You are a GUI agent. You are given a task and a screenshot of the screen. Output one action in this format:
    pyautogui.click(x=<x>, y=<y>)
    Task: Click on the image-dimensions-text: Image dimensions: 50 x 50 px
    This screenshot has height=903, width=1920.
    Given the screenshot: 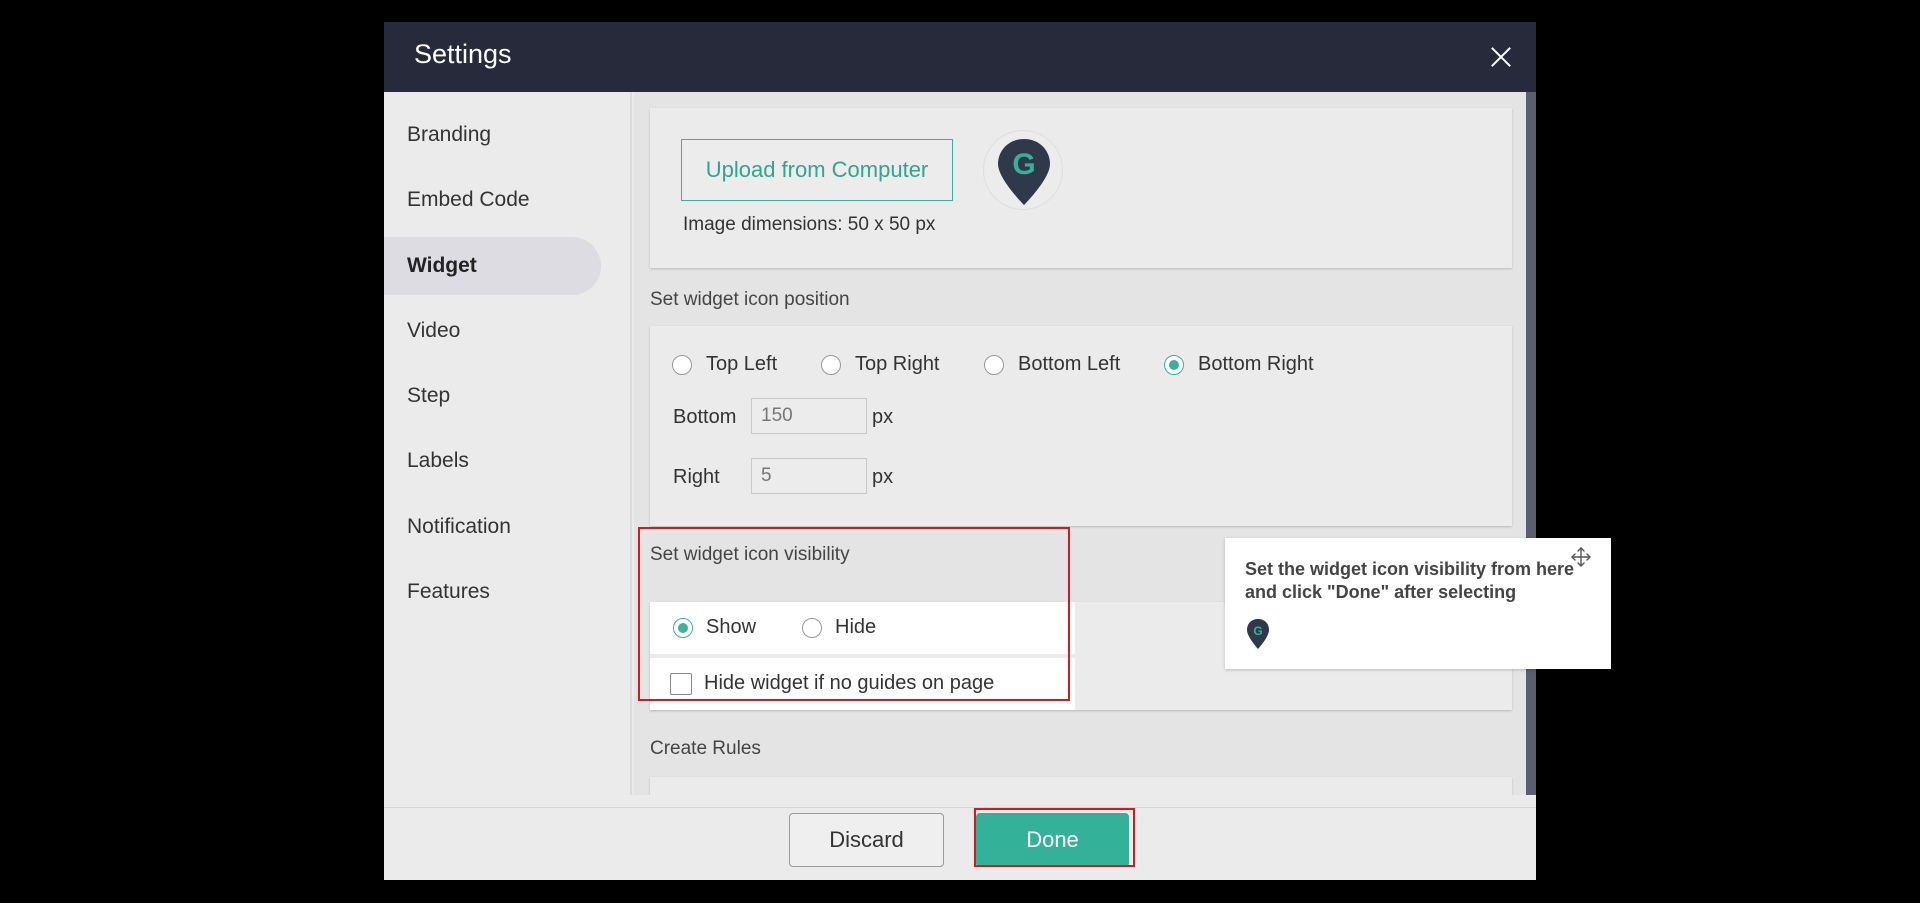 What is the action you would take?
    pyautogui.click(x=809, y=224)
    